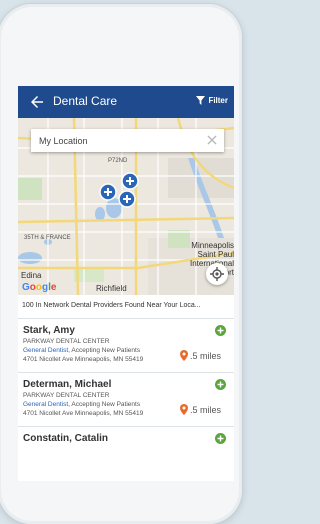 Image resolution: width=320 pixels, height=524 pixels. What do you see at coordinates (126, 102) in the screenshot?
I see `app-bar: Dental Care Filter` at bounding box center [126, 102].